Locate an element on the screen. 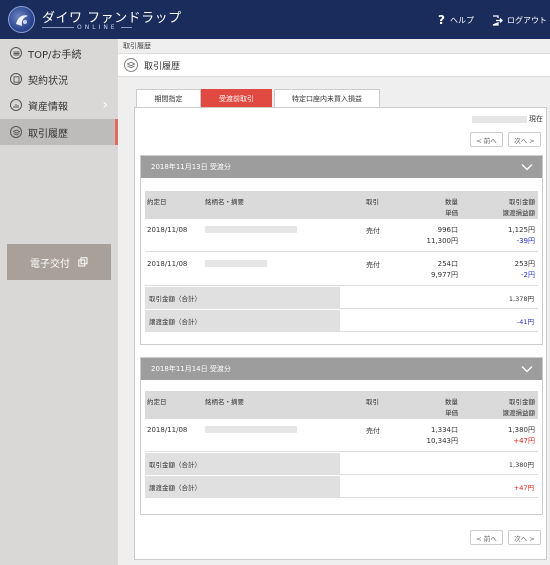 This screenshot has width=550, height=565. row-amount: 1,380円 is located at coordinates (521, 430).